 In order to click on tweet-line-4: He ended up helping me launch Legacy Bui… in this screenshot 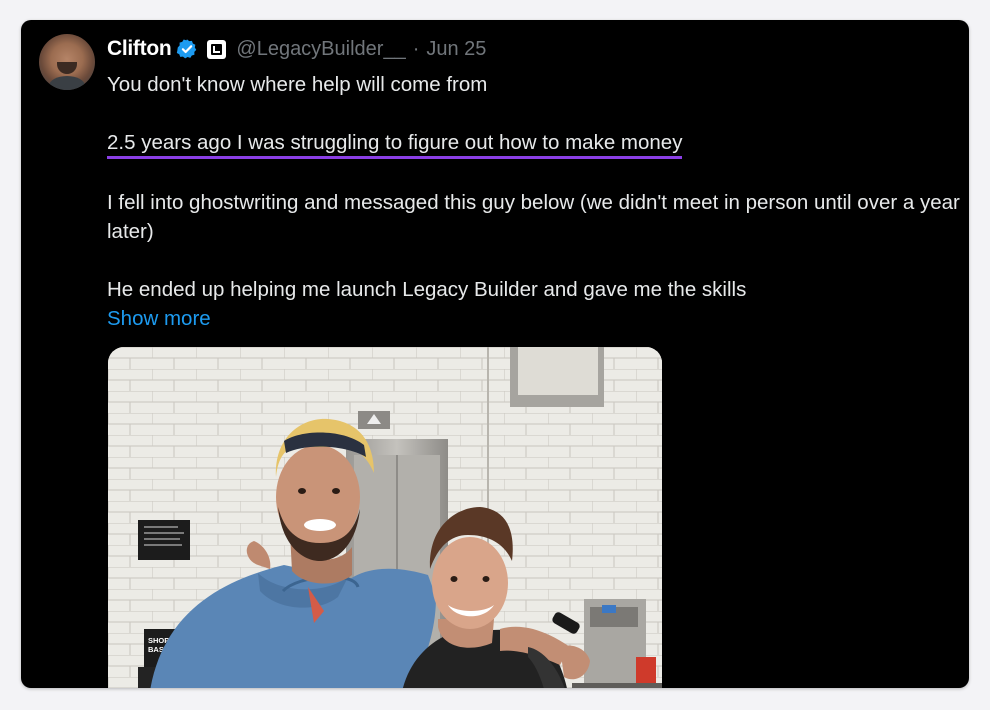, I will do `click(427, 289)`.